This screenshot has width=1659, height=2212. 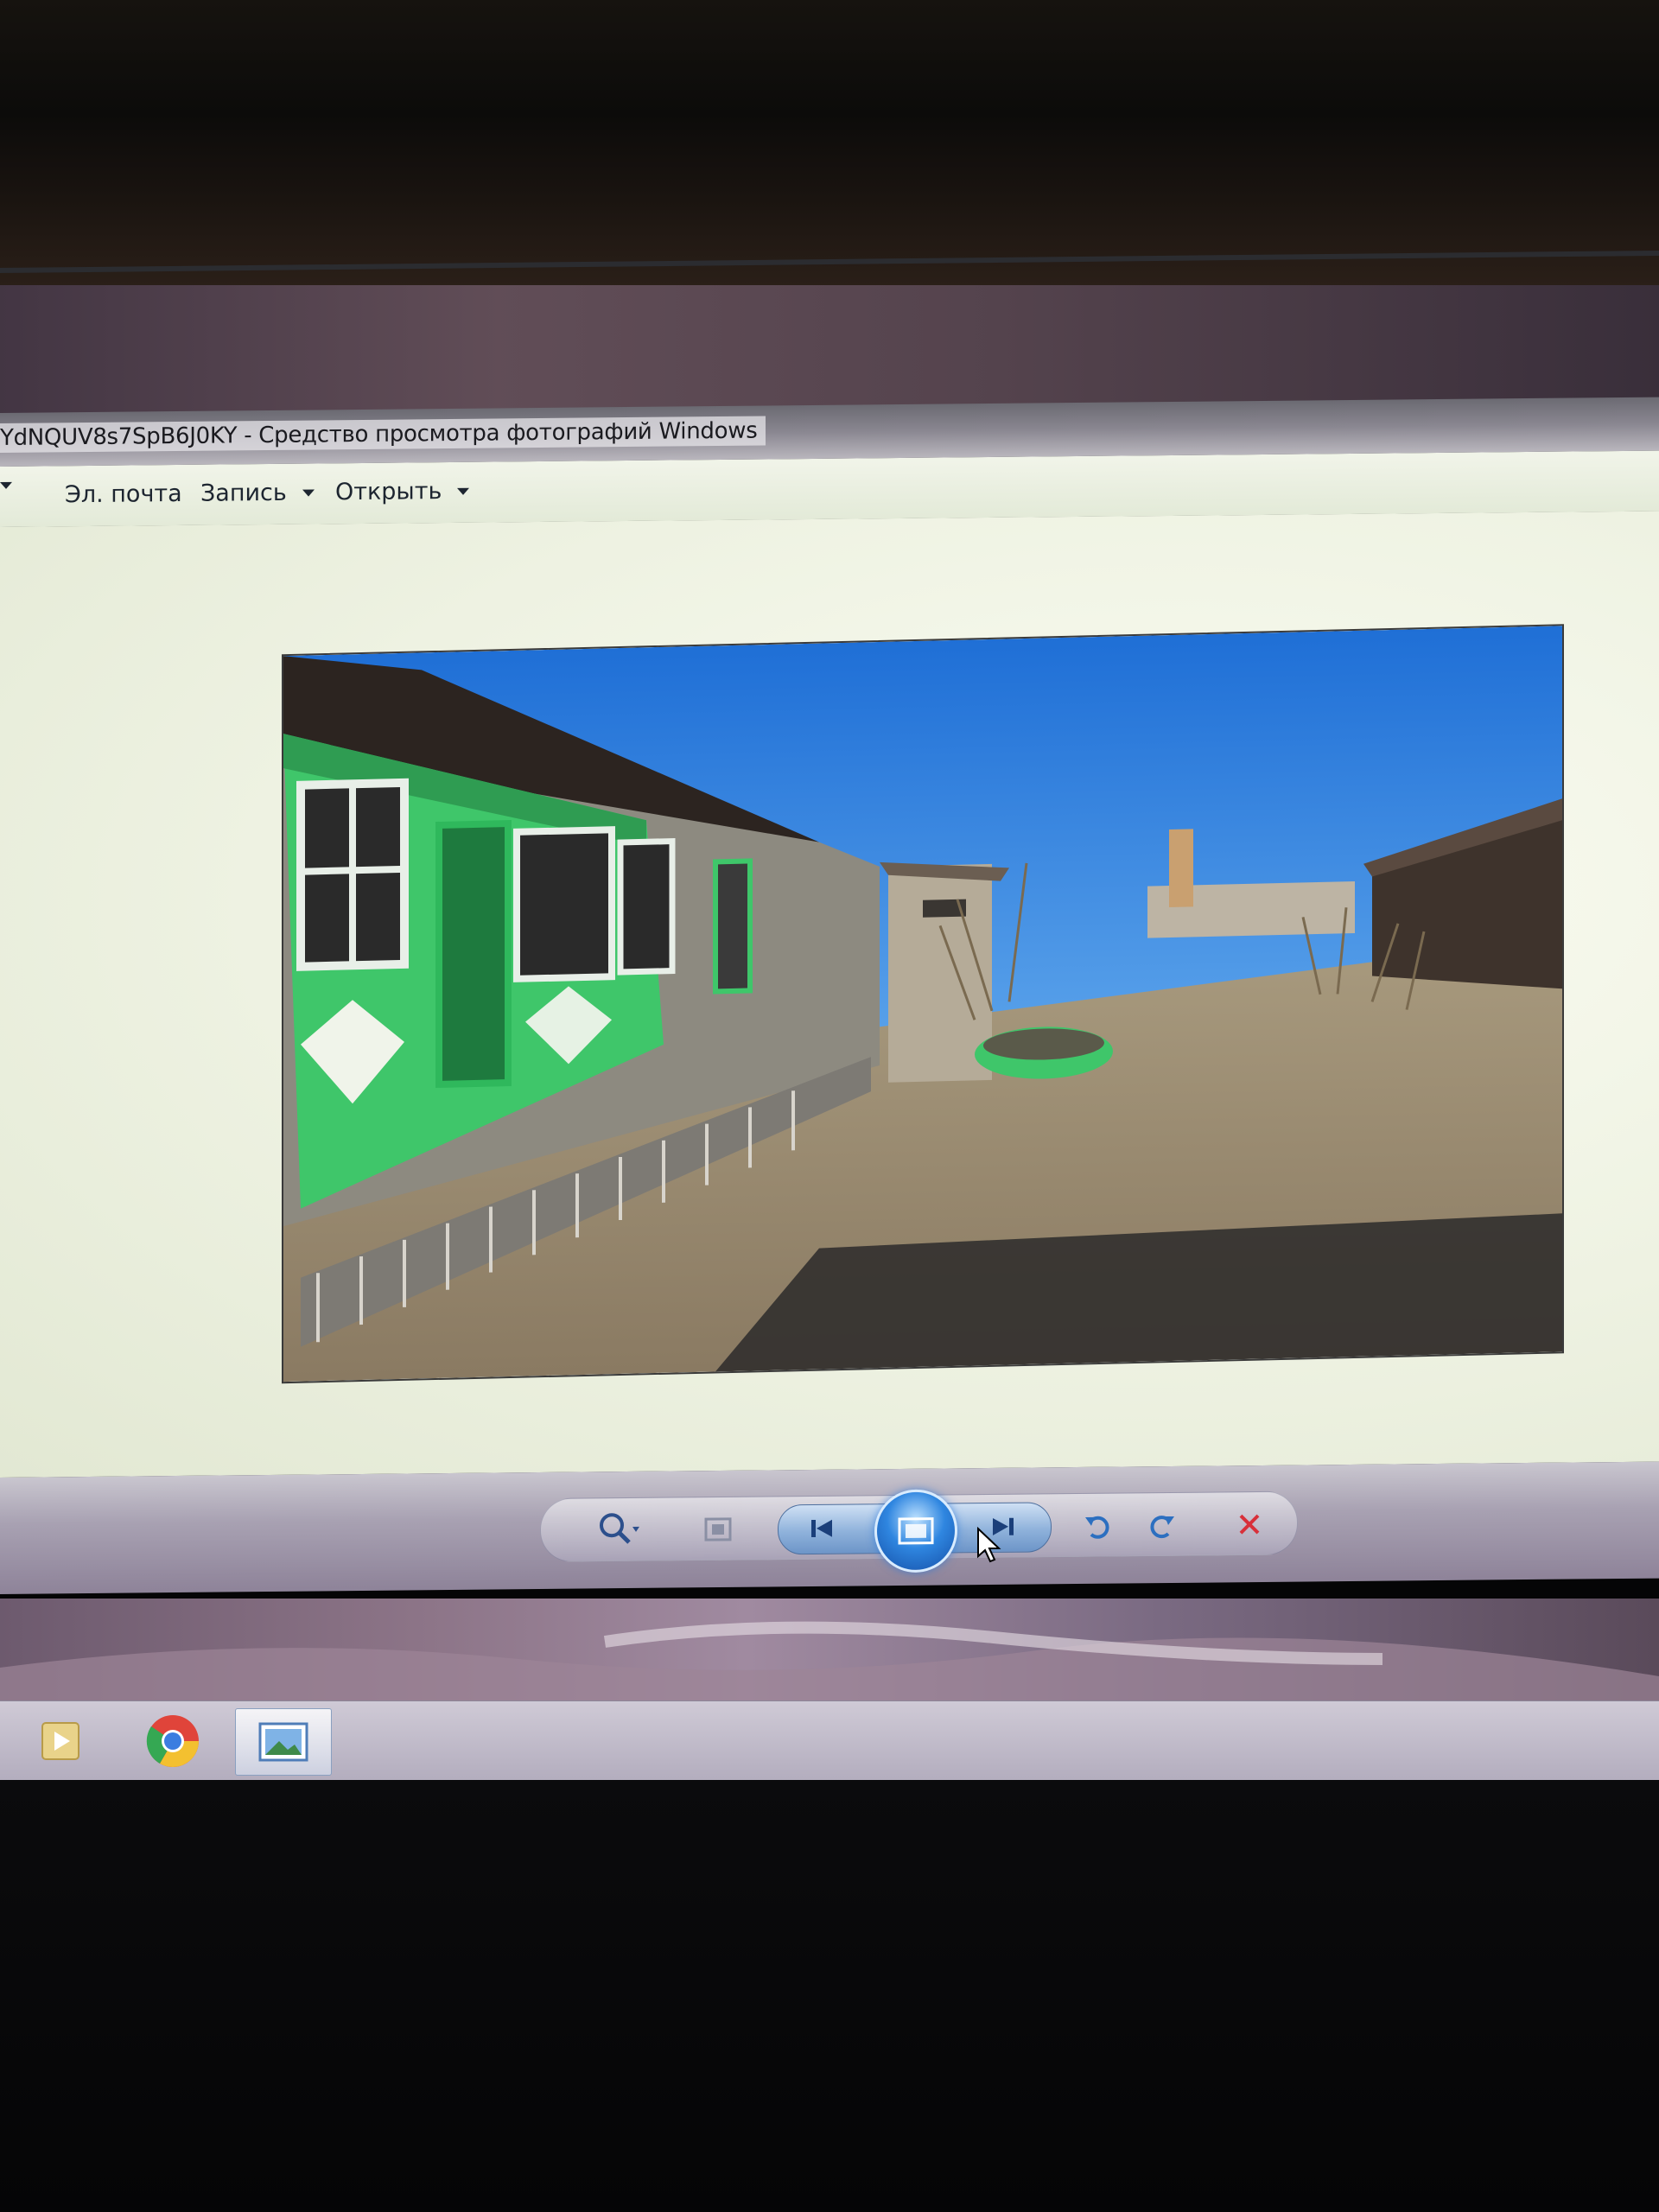 I want to click on zoom-button, so click(x=616, y=1530).